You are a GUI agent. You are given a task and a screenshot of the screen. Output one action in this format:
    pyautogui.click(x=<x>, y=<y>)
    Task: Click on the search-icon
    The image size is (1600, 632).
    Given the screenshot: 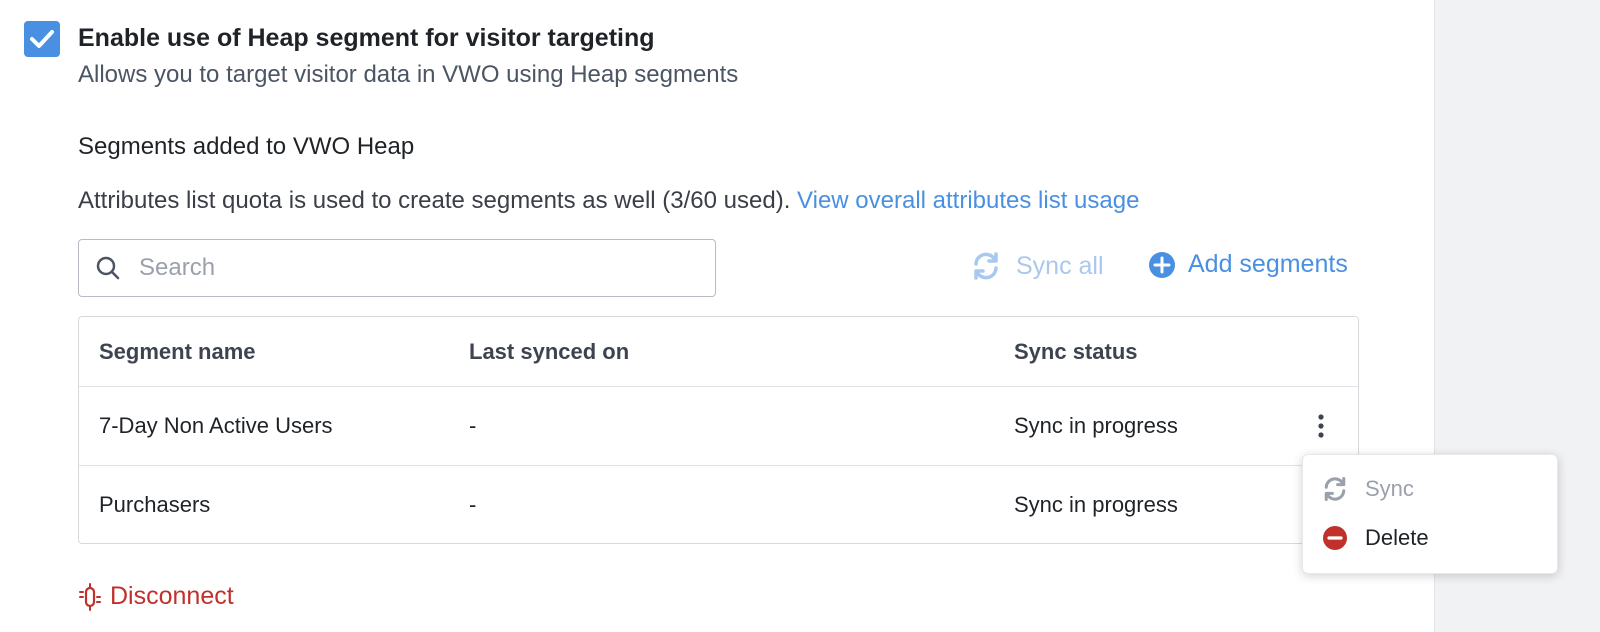 What is the action you would take?
    pyautogui.click(x=108, y=268)
    